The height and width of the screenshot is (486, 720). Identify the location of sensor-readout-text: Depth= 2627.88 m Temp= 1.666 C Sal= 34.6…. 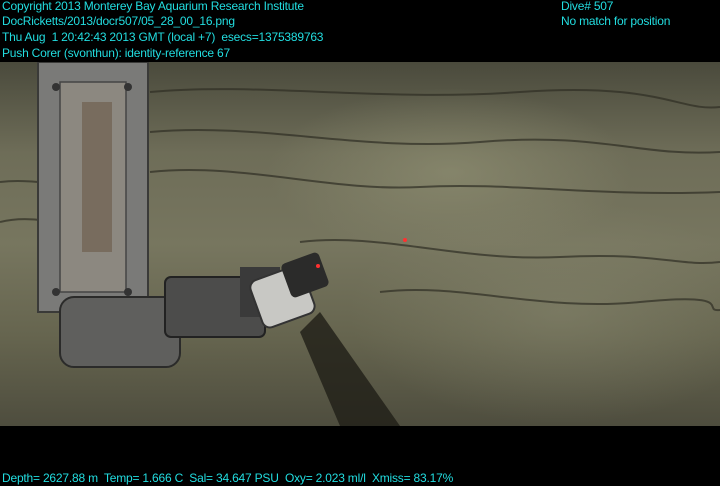
(228, 478).